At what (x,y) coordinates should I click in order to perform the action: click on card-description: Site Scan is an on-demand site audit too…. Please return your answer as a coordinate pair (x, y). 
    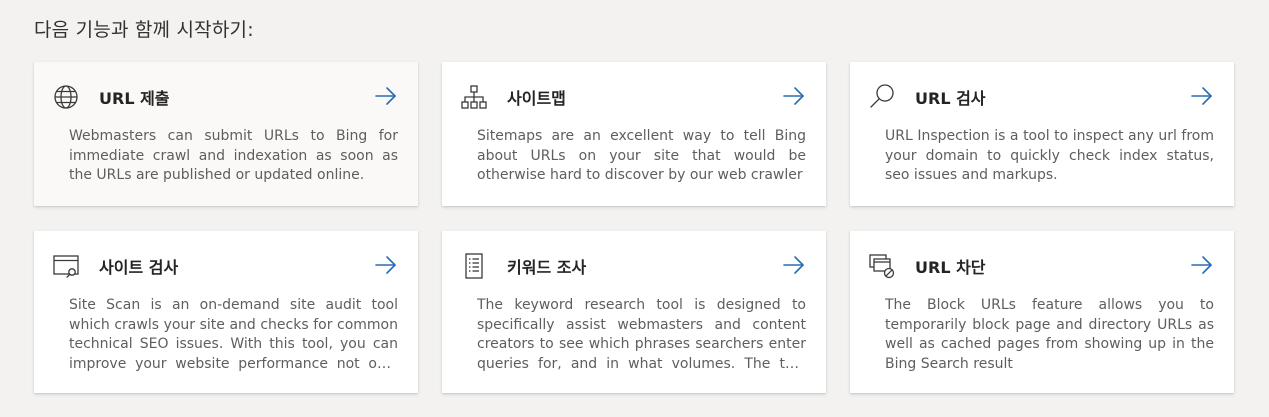
    Looking at the image, I should click on (233, 334).